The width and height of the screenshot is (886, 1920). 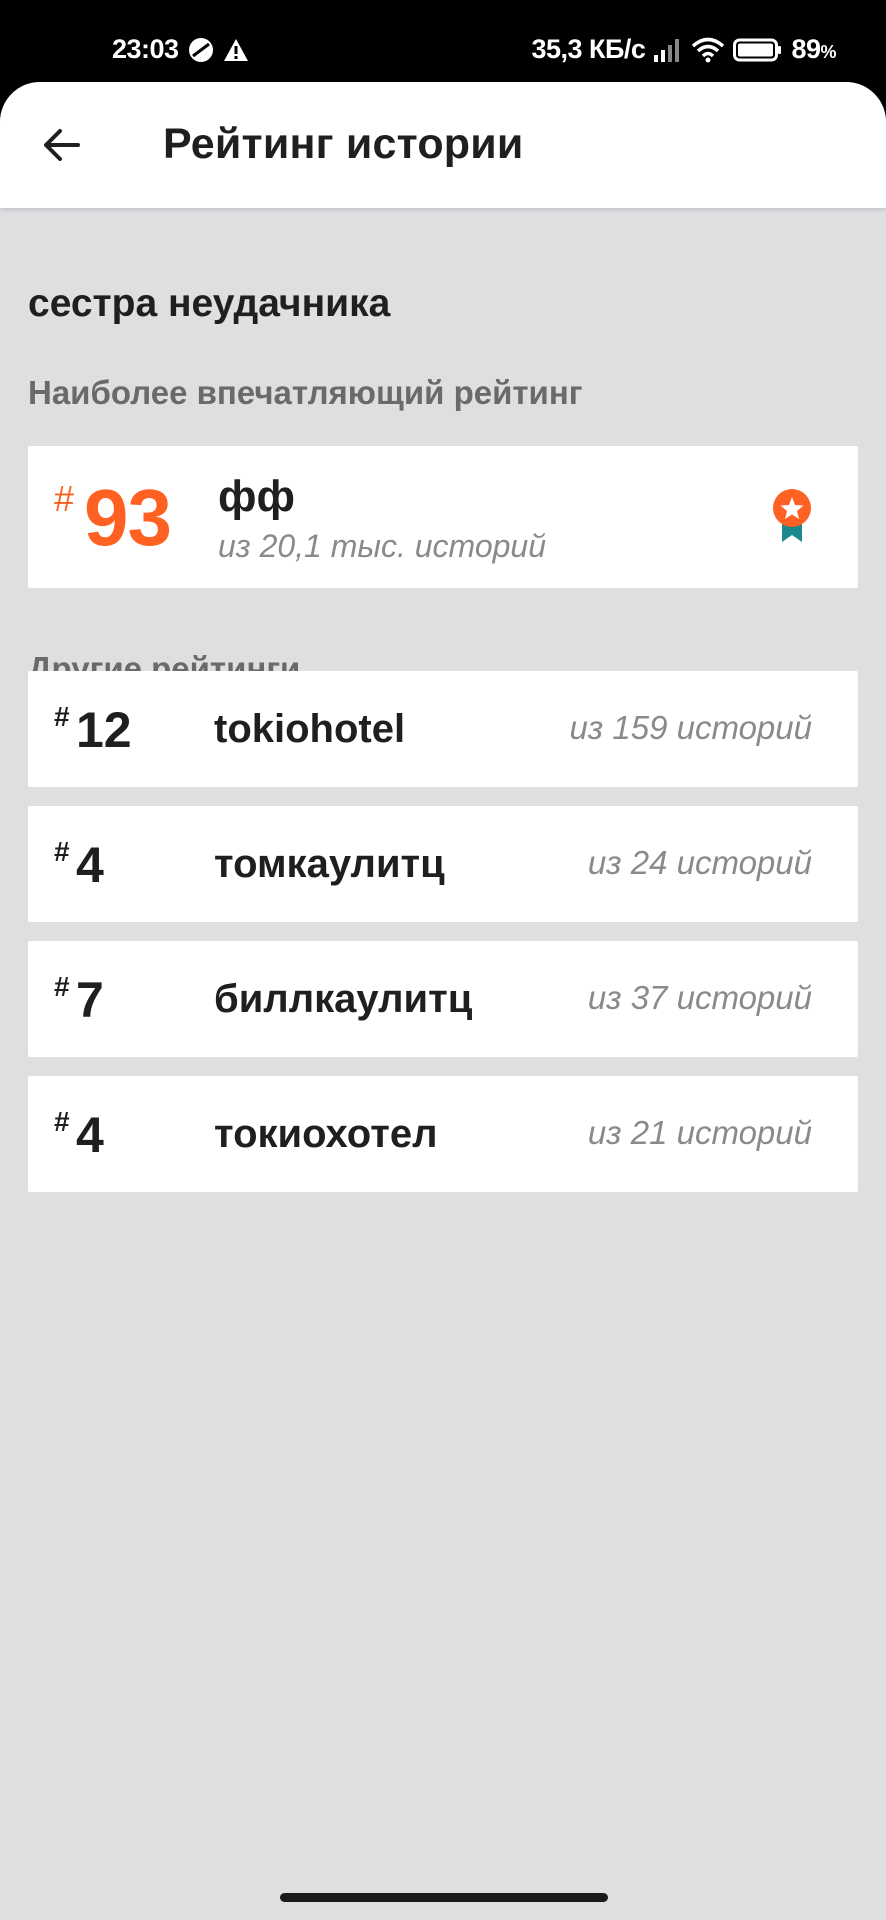 What do you see at coordinates (699, 1132) in the screenshot?
I see `rating-count: из 21 историй` at bounding box center [699, 1132].